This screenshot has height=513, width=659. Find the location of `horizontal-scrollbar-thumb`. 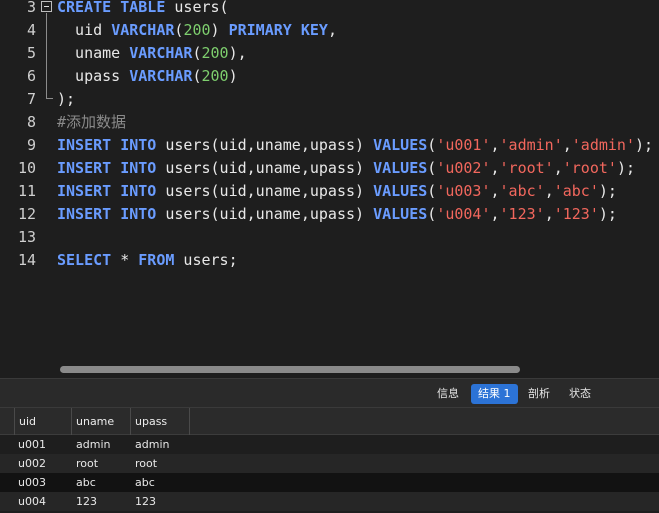

horizontal-scrollbar-thumb is located at coordinates (290, 369).